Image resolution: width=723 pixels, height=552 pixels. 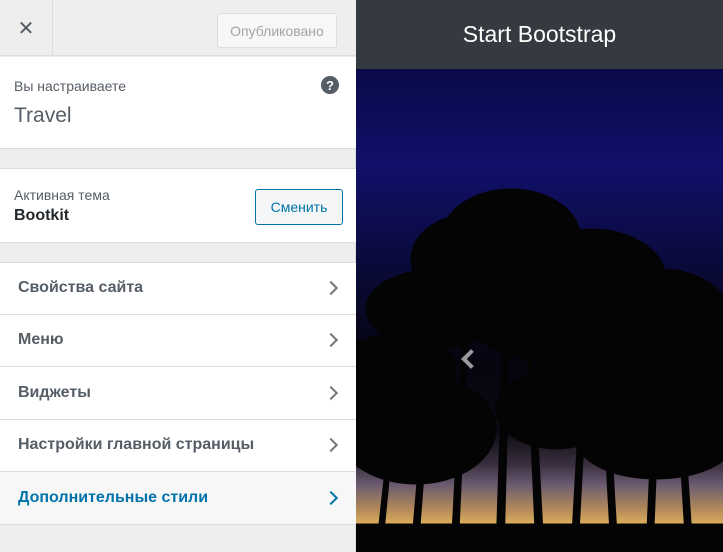 I want to click on active-theme-label: Активная тема, so click(x=62, y=195).